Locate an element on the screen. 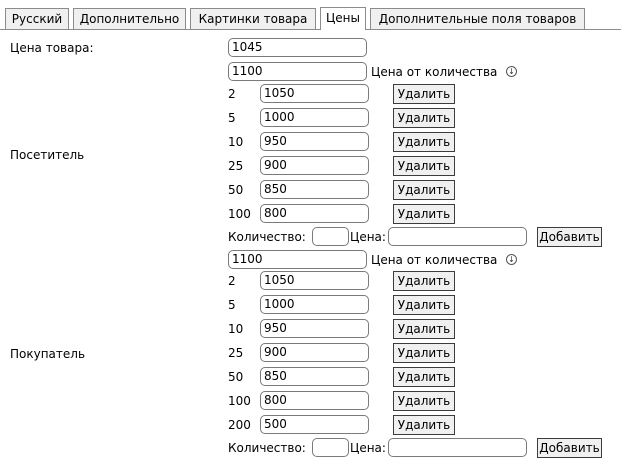 This screenshot has height=462, width=621. buyer-add-qty-label: Количество: is located at coordinates (267, 448).